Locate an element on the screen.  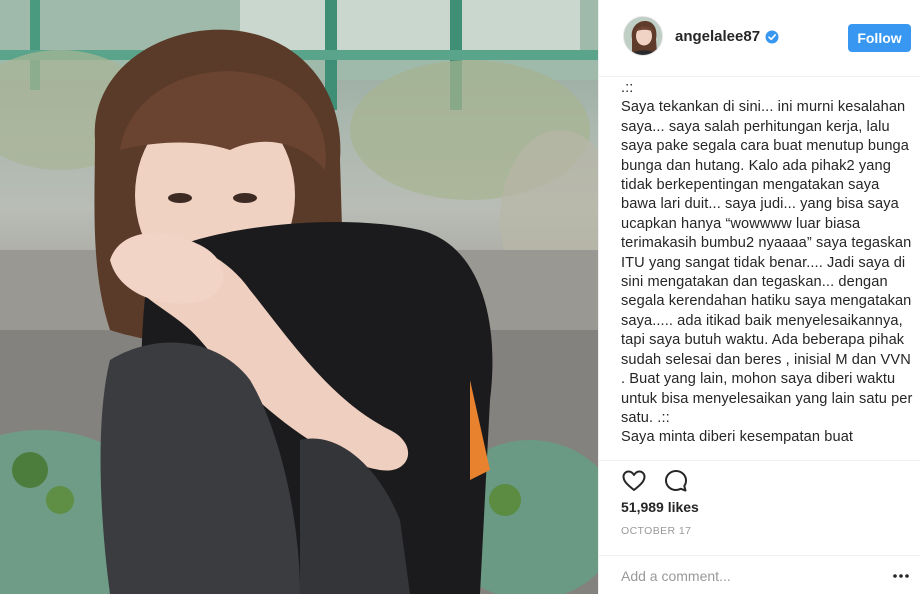
verified-badge-icon is located at coordinates (772, 37).